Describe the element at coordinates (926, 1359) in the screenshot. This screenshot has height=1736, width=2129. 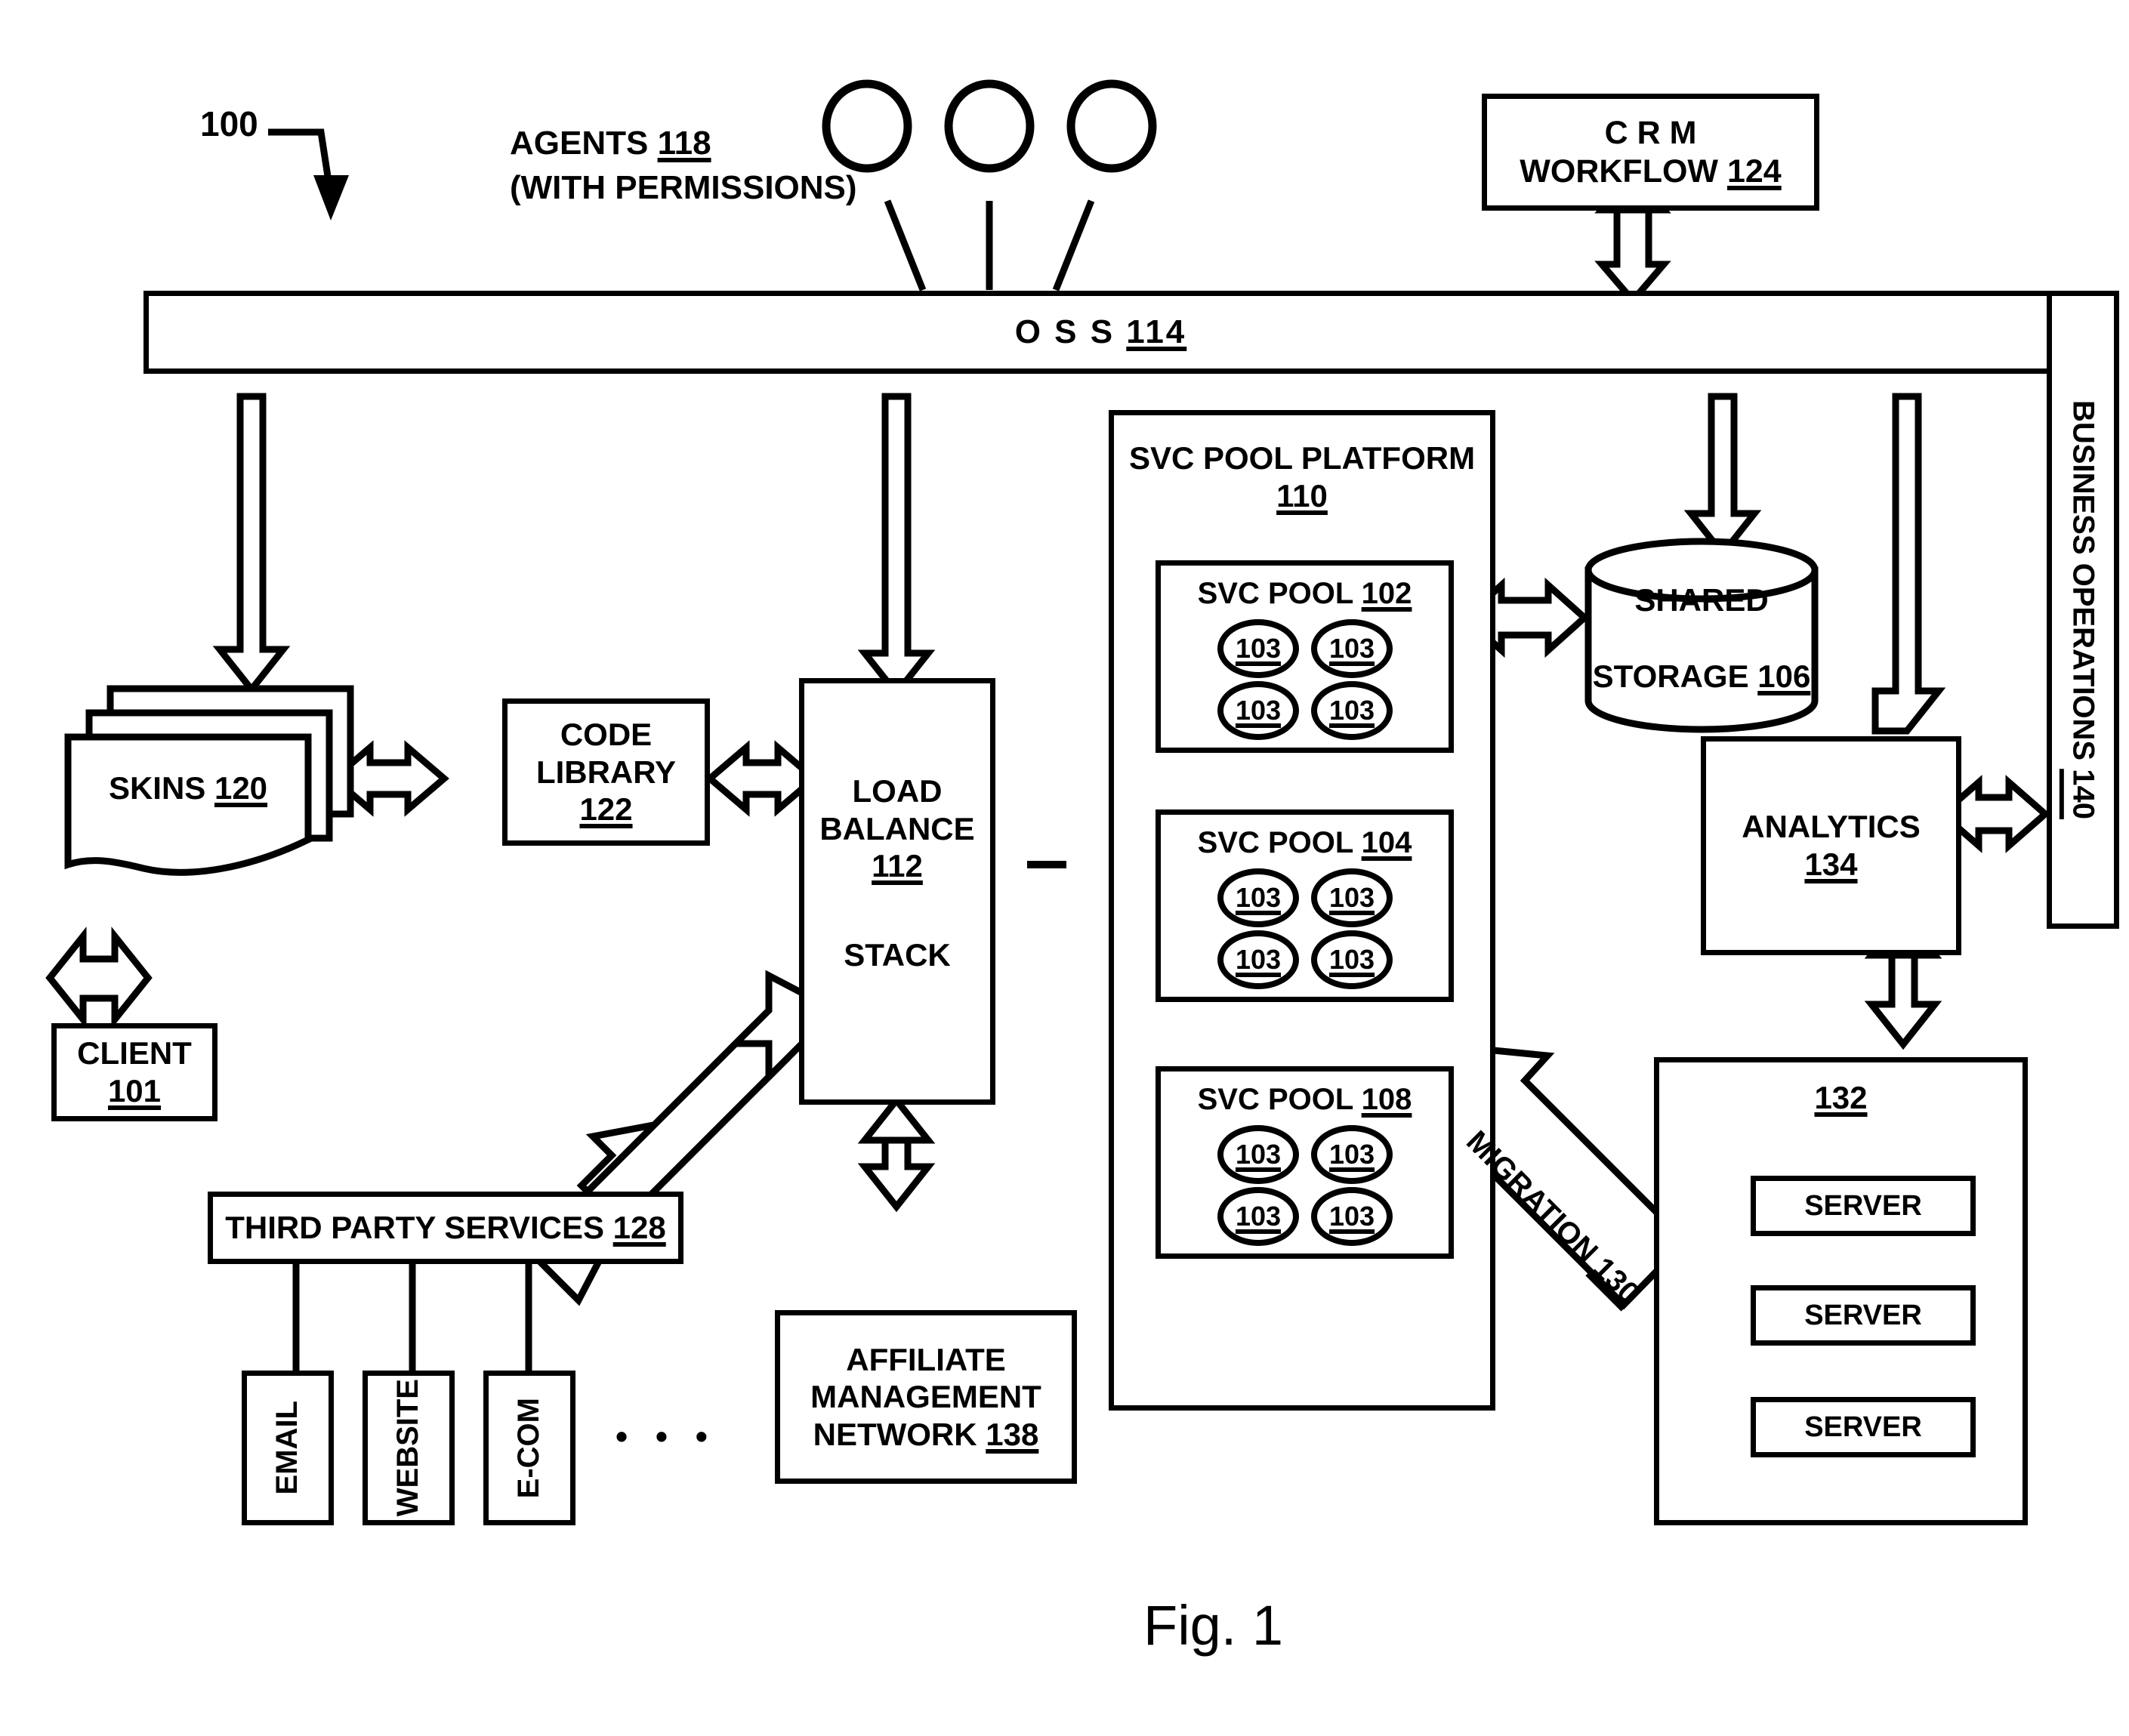
I see `affiliate-line1: AFFILIATE` at that location.